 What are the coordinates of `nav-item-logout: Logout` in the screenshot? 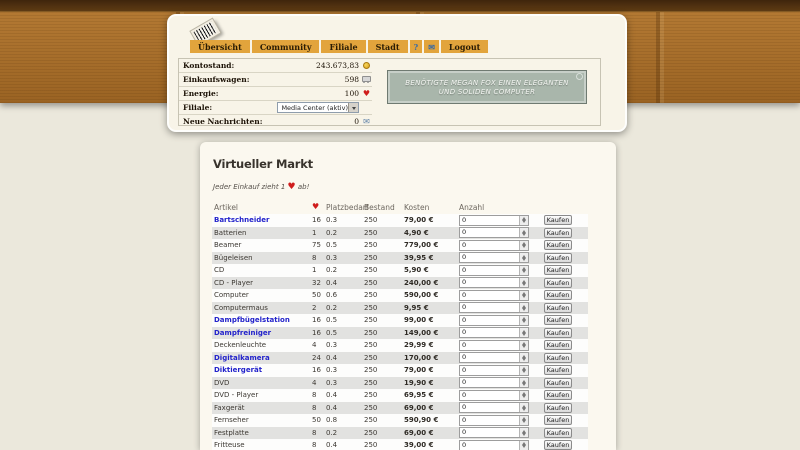 It's located at (464, 46).